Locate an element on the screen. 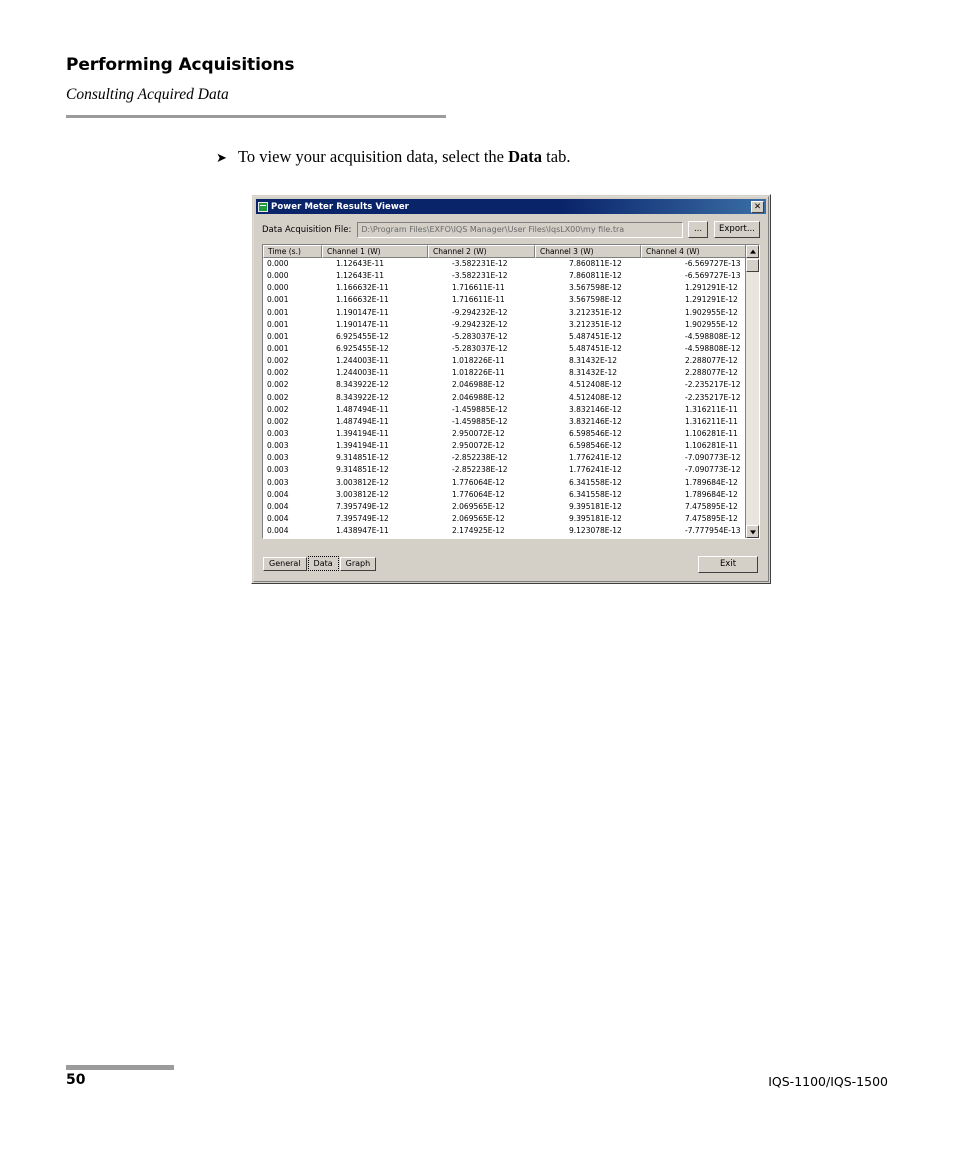 This screenshot has width=954, height=1159. table-cell: 3.212351E-12 is located at coordinates (595, 324).